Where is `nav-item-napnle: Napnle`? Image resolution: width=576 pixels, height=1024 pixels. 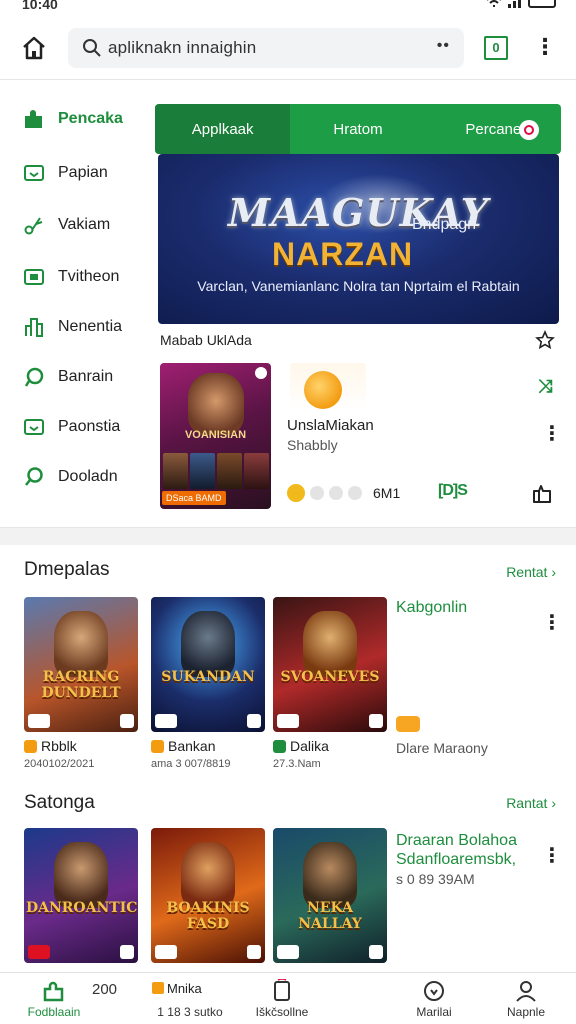 nav-item-napnle: Napnle is located at coordinates (526, 998).